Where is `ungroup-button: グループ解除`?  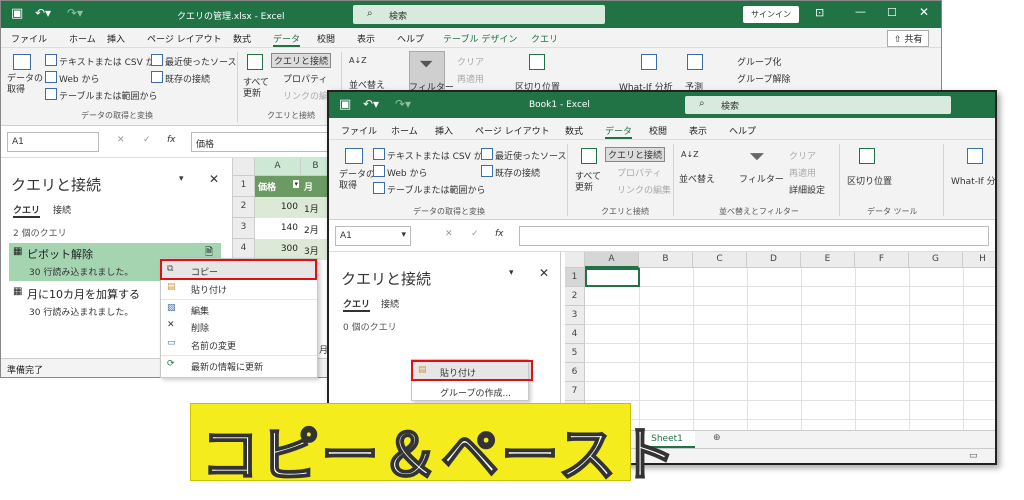 ungroup-button: グループ解除 is located at coordinates (763, 78).